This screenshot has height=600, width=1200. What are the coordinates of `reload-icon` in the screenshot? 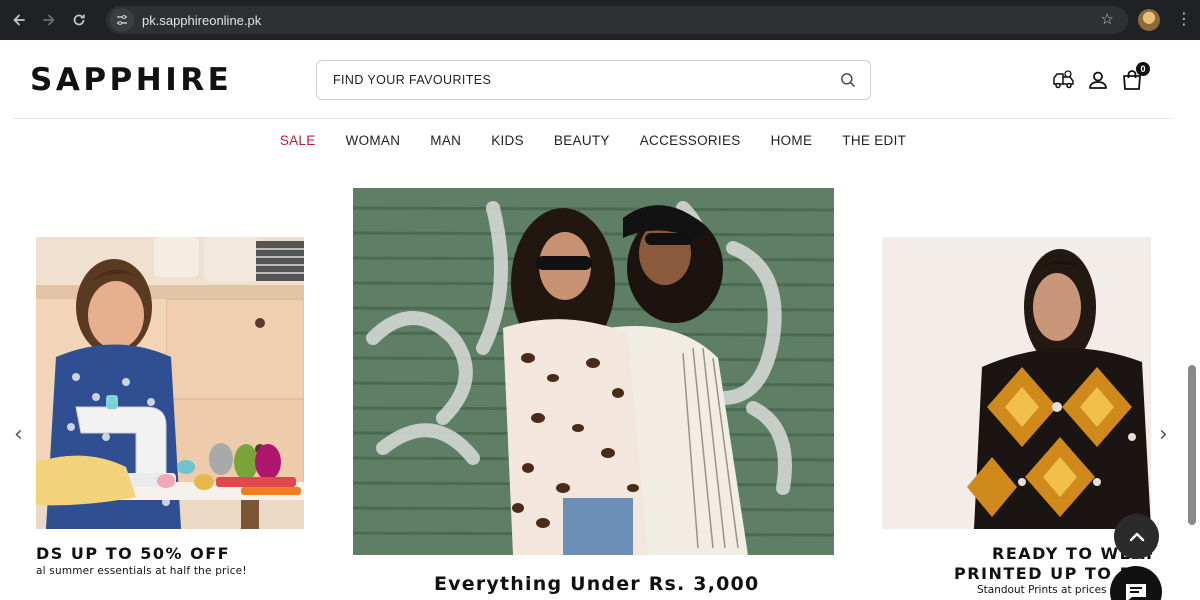 It's located at (79, 20).